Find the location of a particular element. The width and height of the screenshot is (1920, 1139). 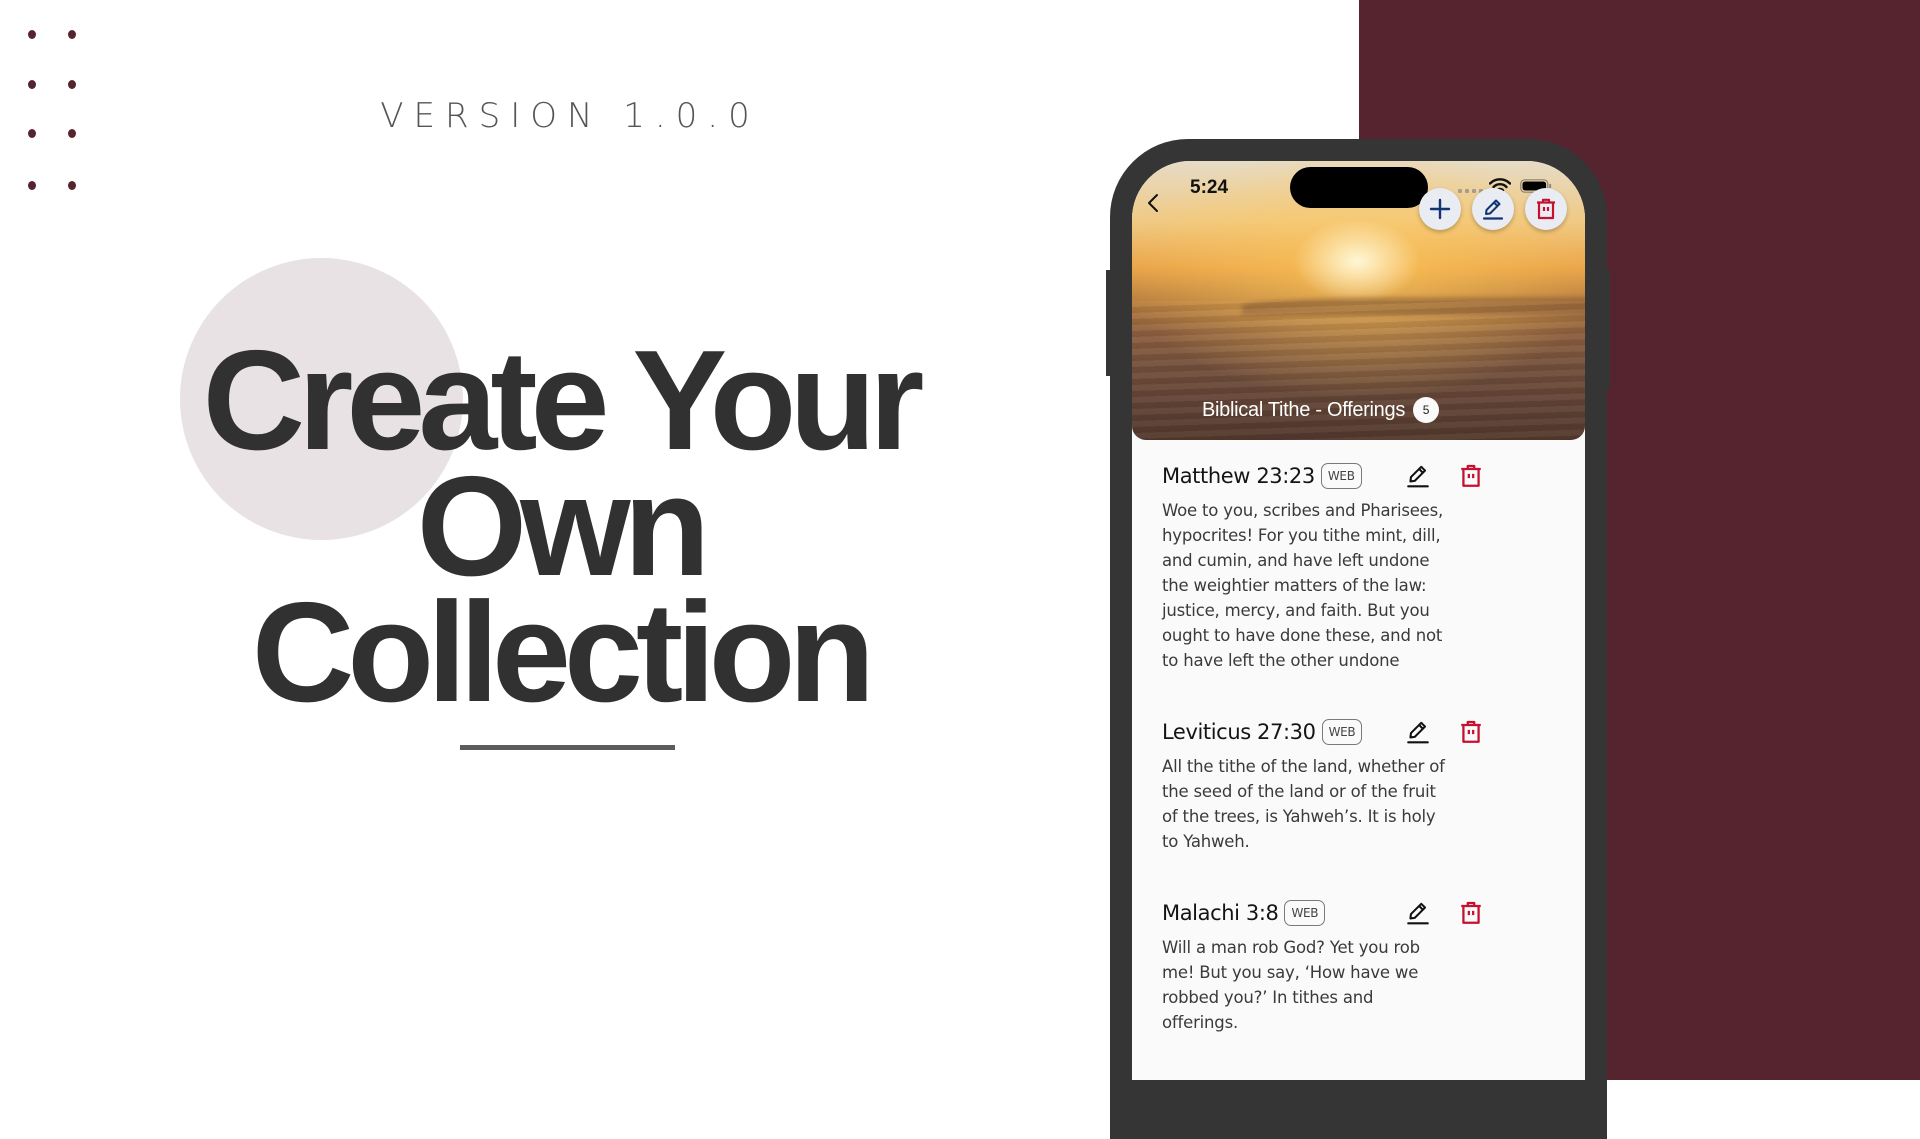

verse-reference: Matthew 23:23 is located at coordinates (1238, 476).